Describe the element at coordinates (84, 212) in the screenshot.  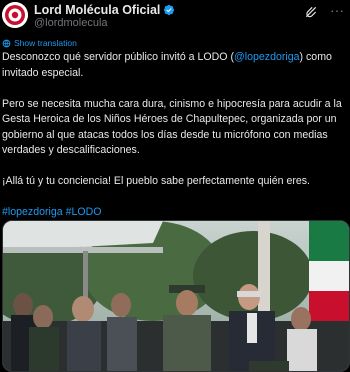
I see `hashtag-link: #LODO` at that location.